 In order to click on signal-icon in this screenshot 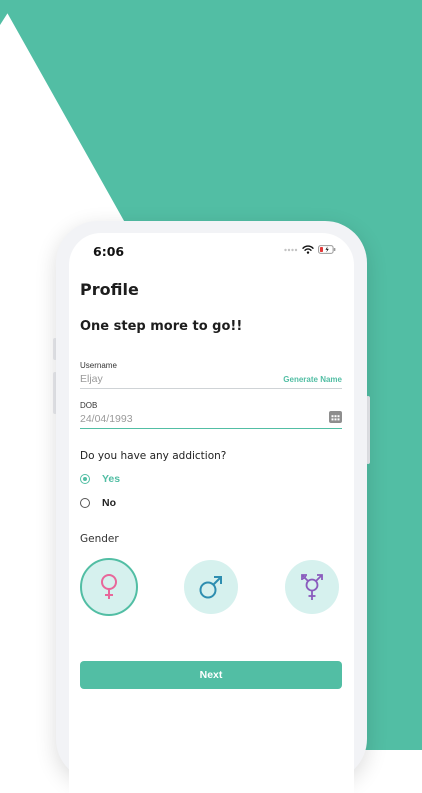, I will do `click(291, 249)`.